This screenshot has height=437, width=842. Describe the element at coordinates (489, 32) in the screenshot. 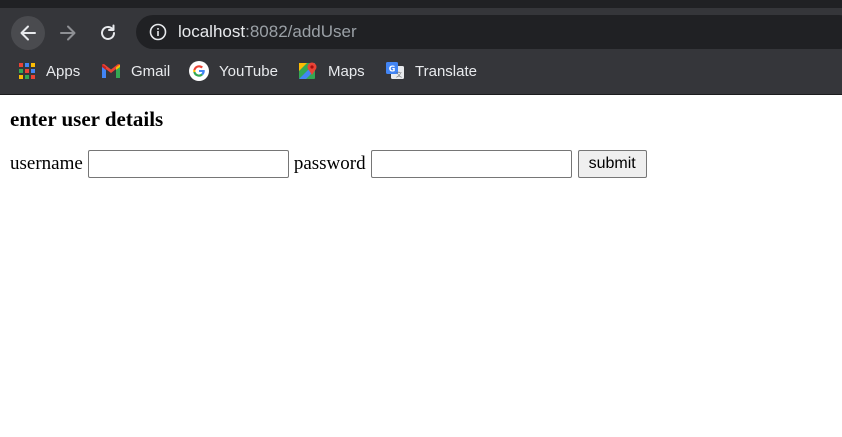

I see `address-bar: localhost:8082/addUser` at that location.